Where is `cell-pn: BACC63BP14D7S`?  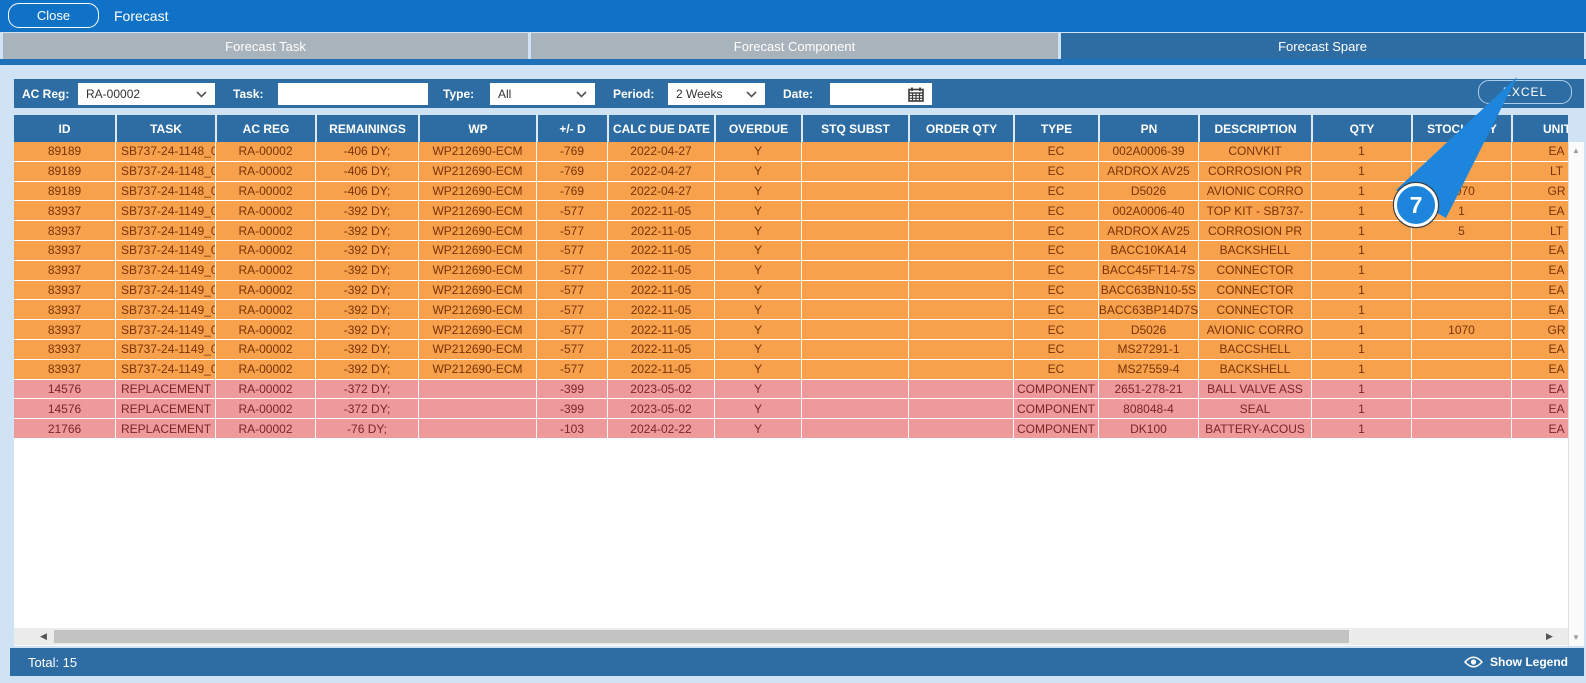 cell-pn: BACC63BP14D7S is located at coordinates (1148, 310).